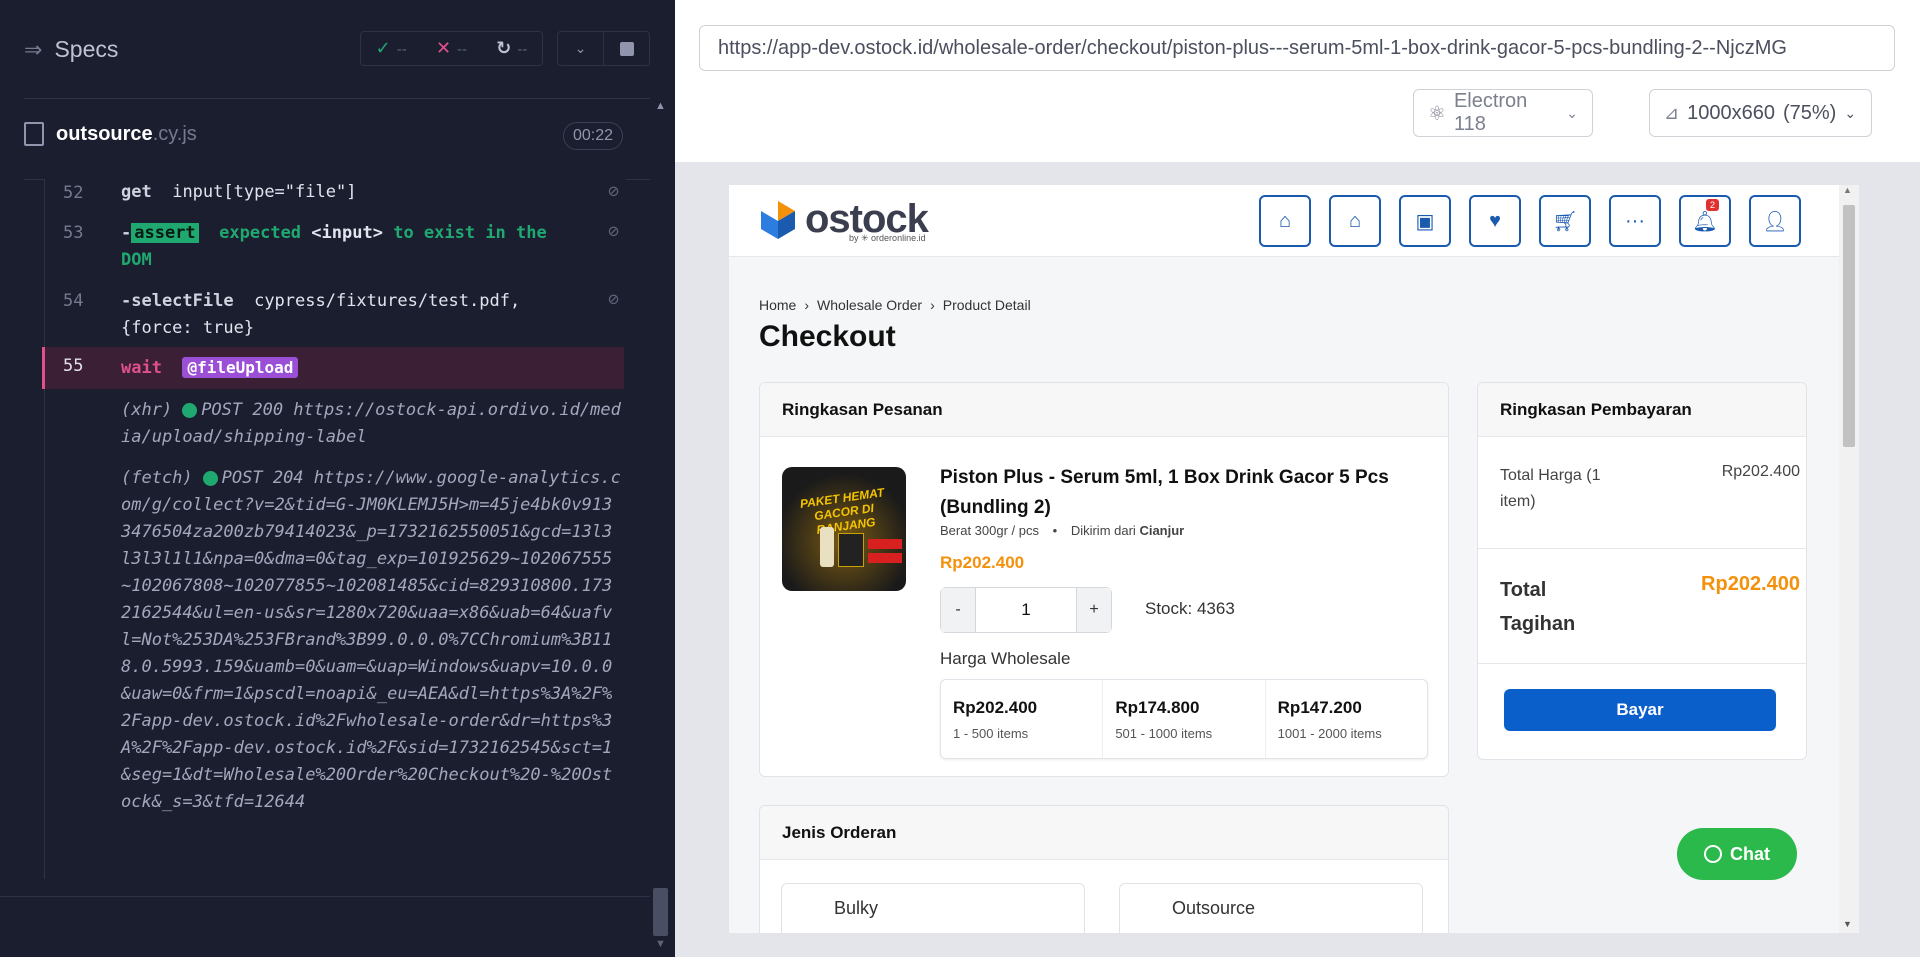 The image size is (1920, 957). Describe the element at coordinates (885, 544) in the screenshot. I see `promo-tag-icon` at that location.